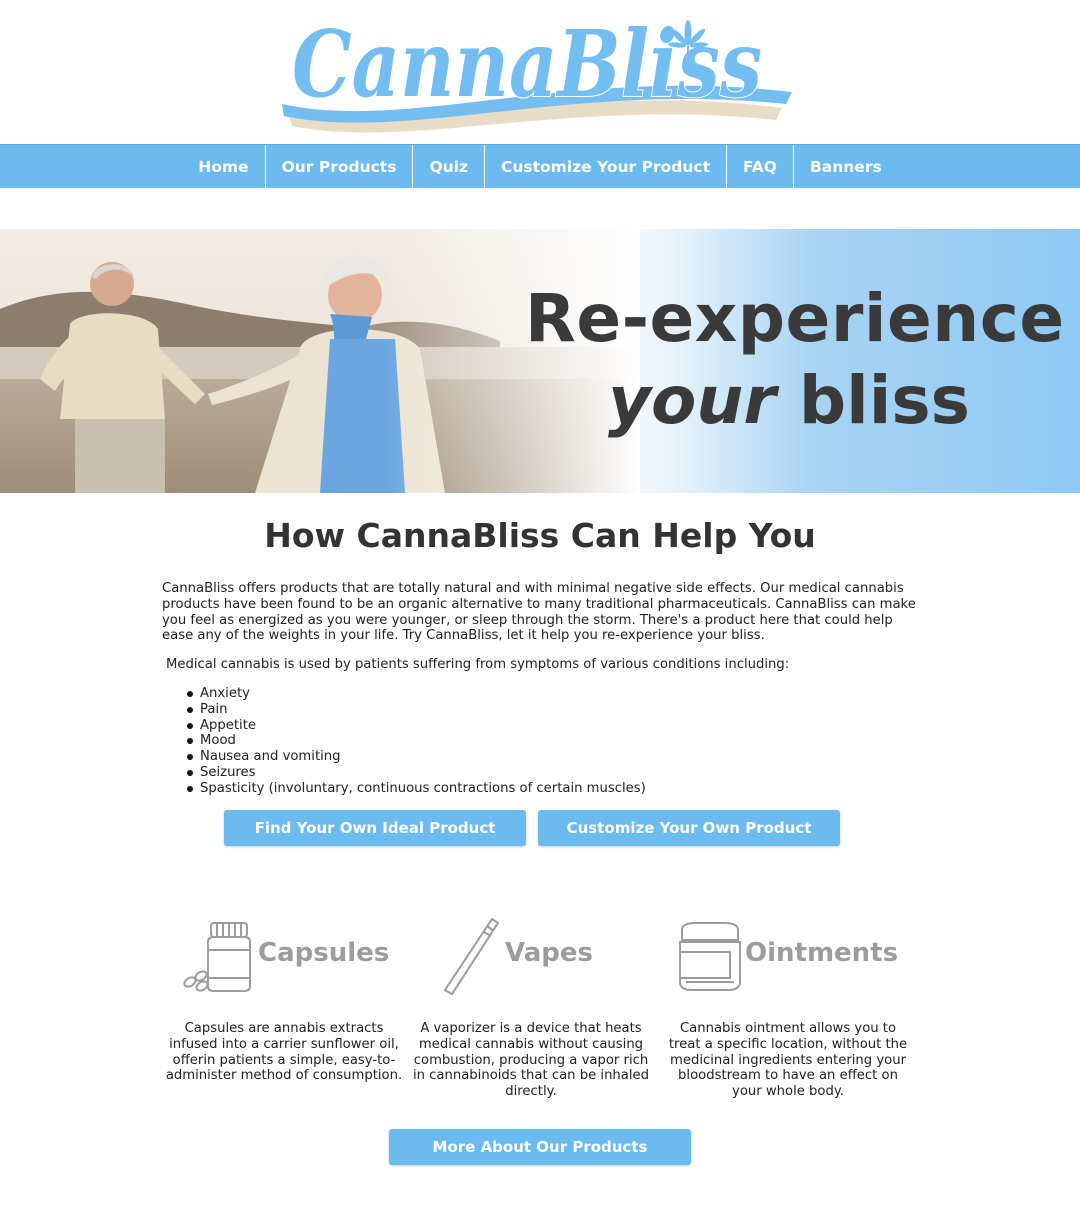 The height and width of the screenshot is (1205, 1080). Describe the element at coordinates (324, 953) in the screenshot. I see `product-title-capsules: Capsules` at that location.